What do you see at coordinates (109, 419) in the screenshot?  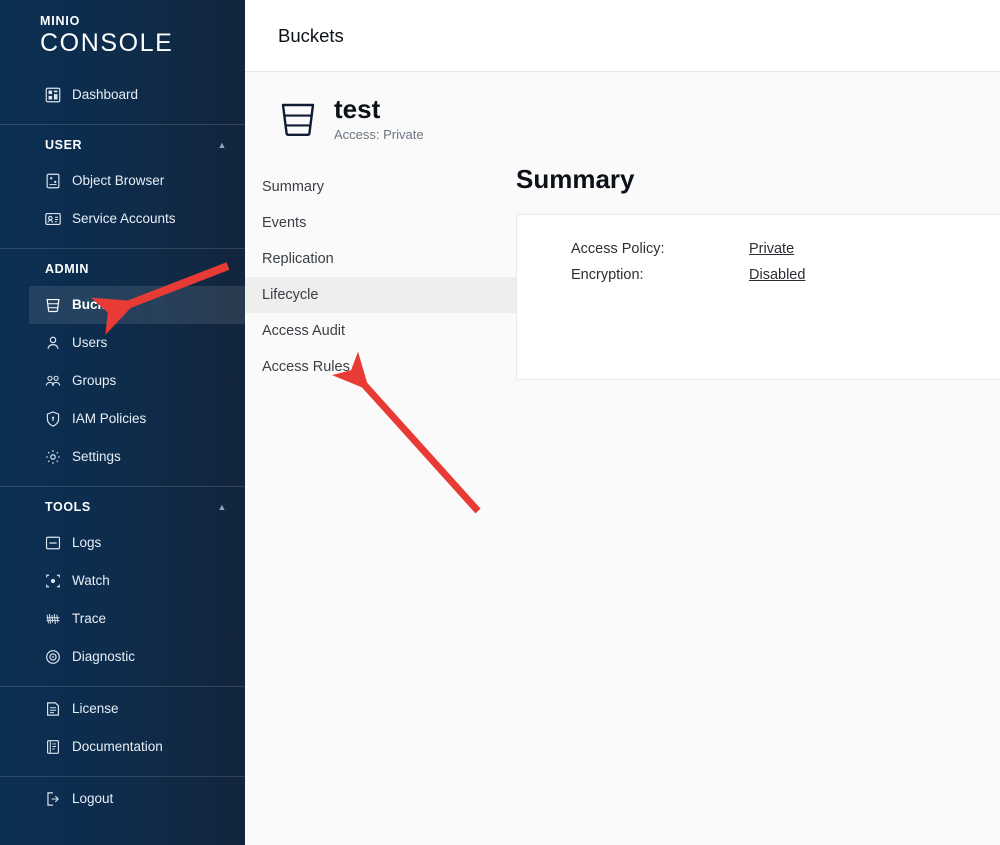 I see `sidebar-item-label: IAM Policies` at bounding box center [109, 419].